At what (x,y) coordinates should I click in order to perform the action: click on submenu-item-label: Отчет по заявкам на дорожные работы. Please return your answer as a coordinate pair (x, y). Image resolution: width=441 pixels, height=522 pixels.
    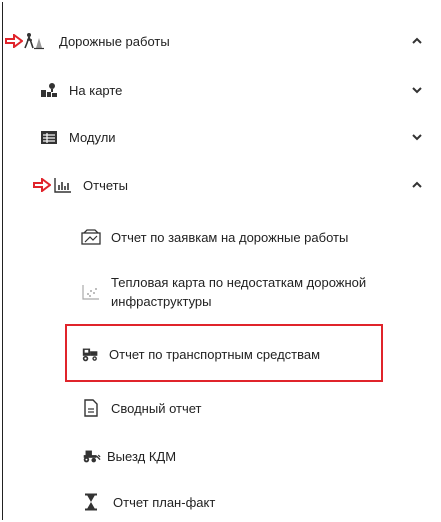
    Looking at the image, I should click on (230, 237).